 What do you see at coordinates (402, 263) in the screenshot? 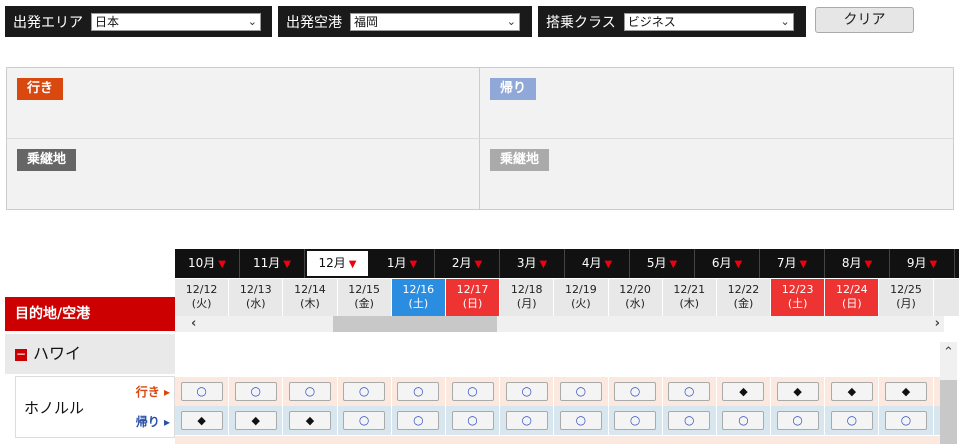
I see `month-tab: 1月 ▼` at bounding box center [402, 263].